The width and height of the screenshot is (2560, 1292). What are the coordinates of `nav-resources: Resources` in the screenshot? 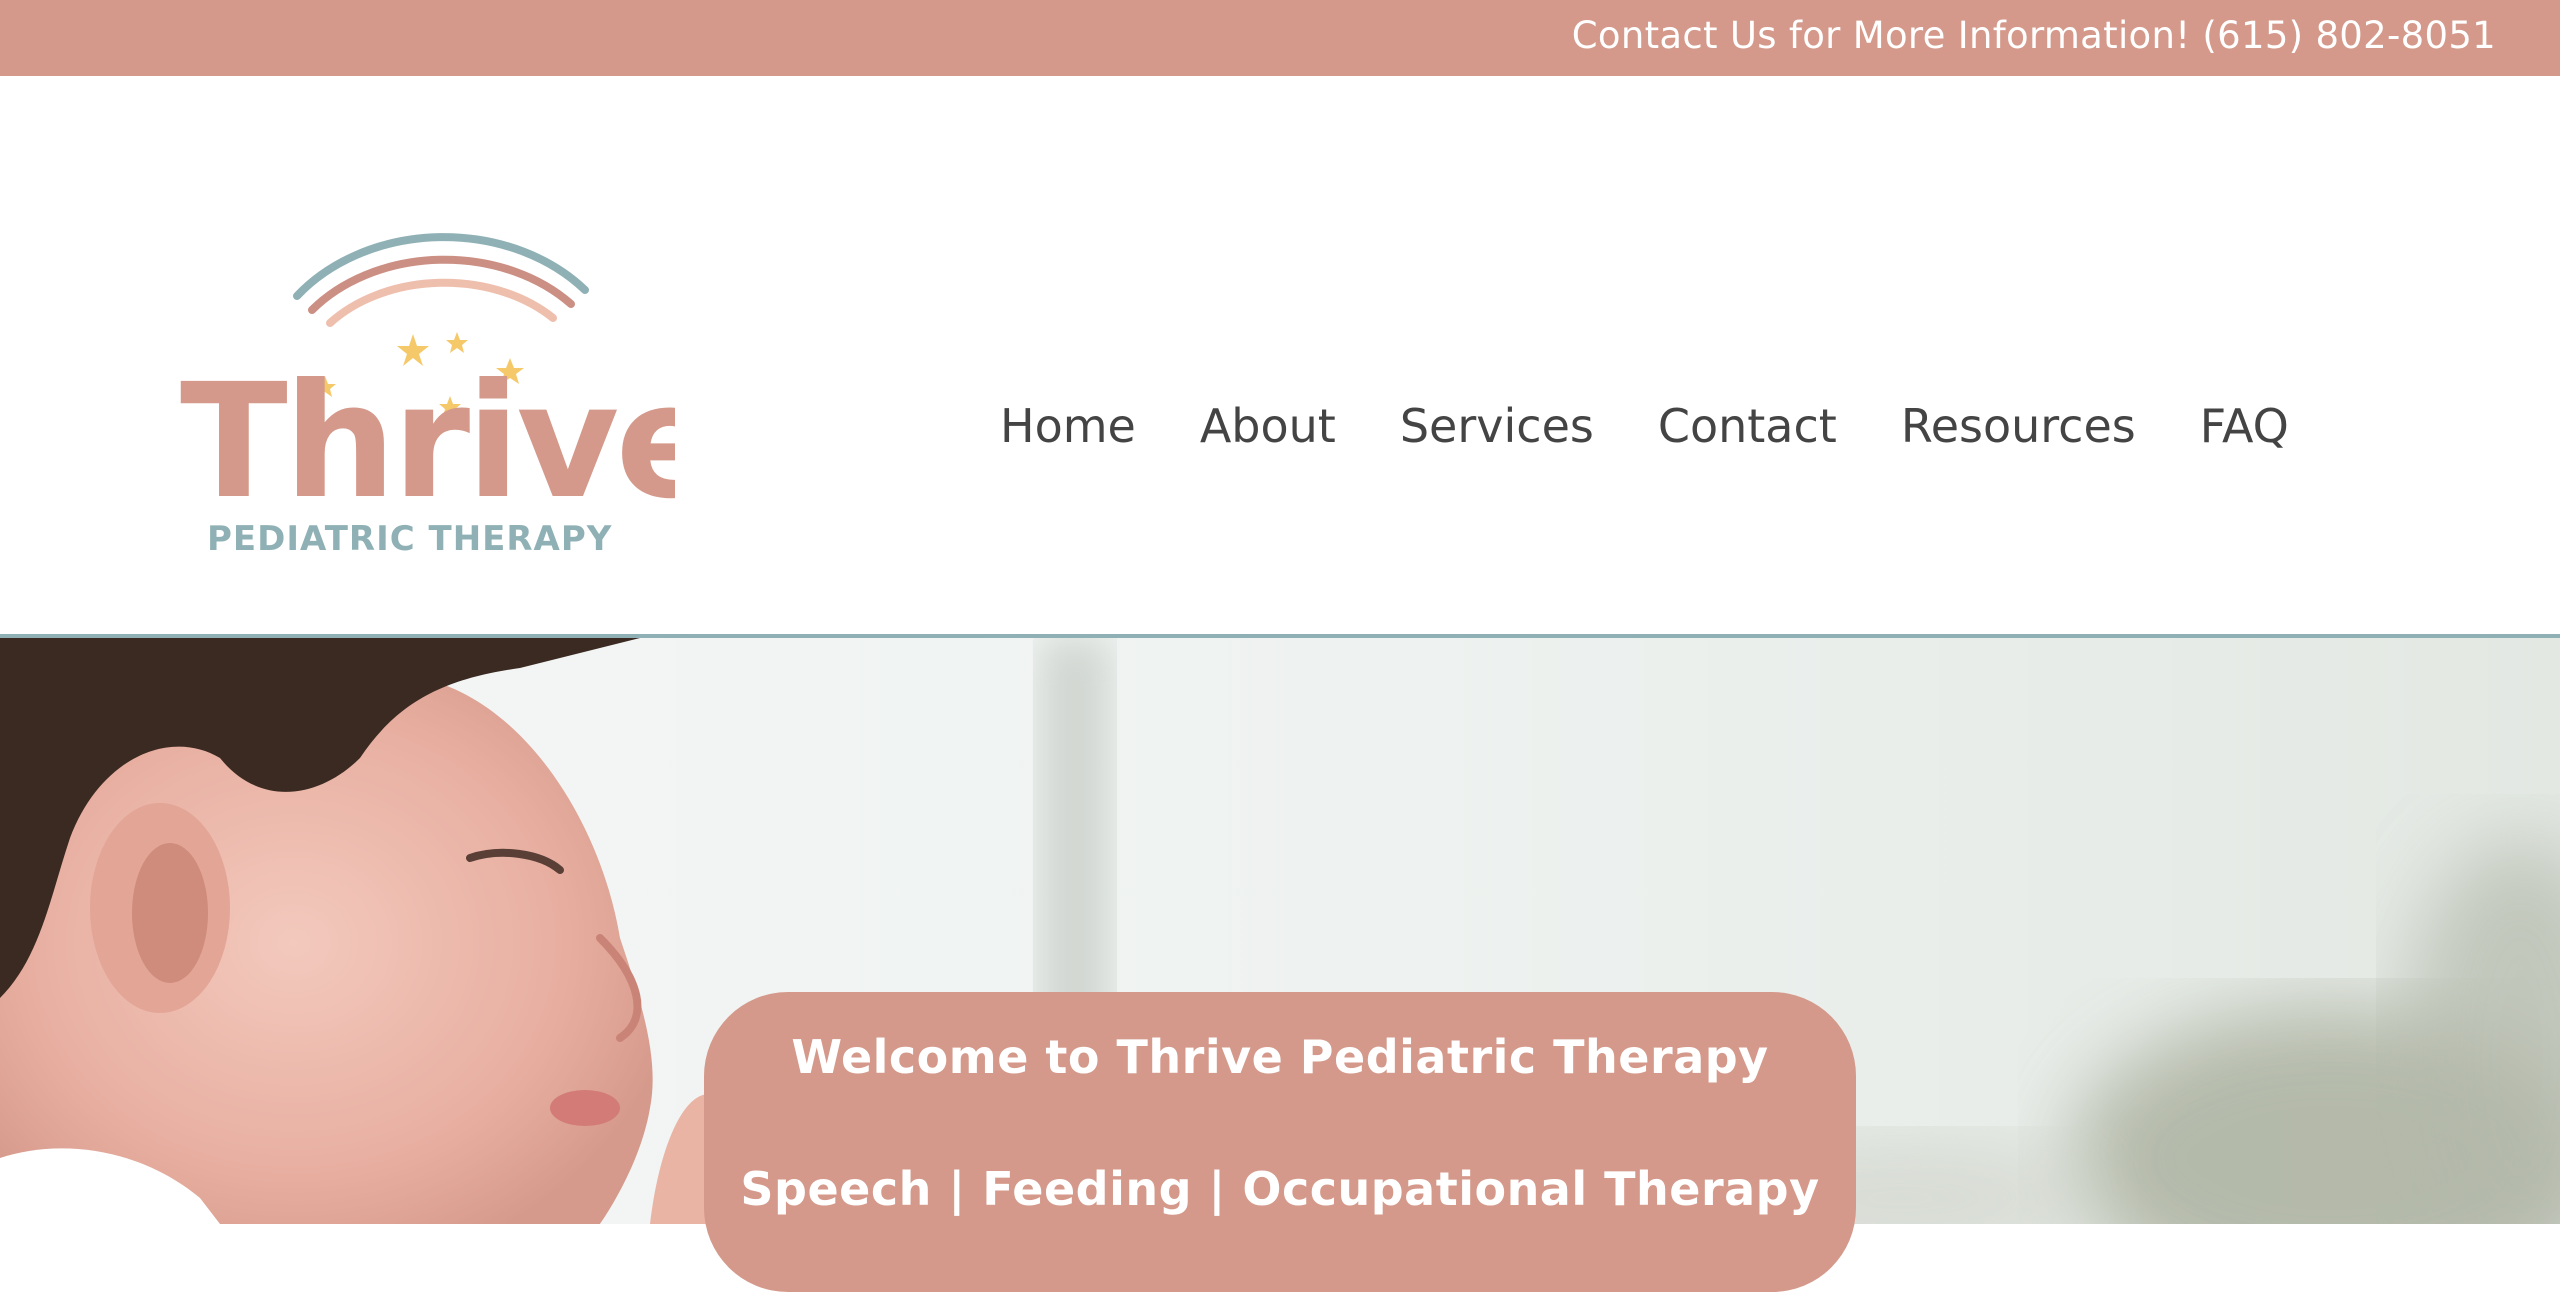 It's located at (2018, 426).